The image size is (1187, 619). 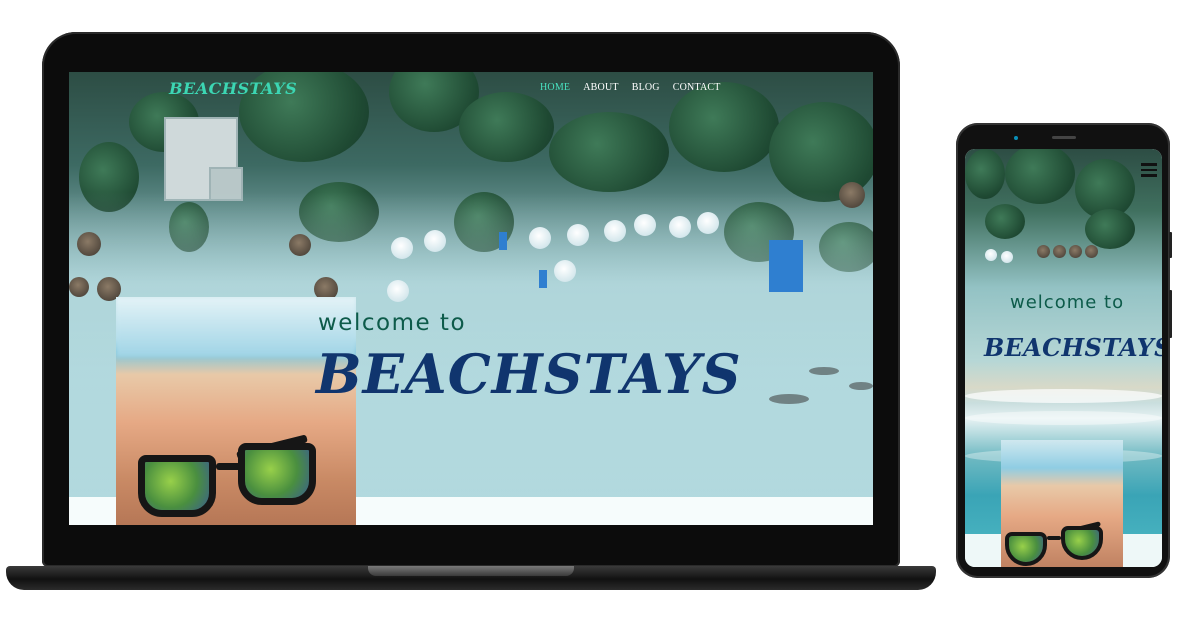 I want to click on hamburger-menu-icon, so click(x=1149, y=170).